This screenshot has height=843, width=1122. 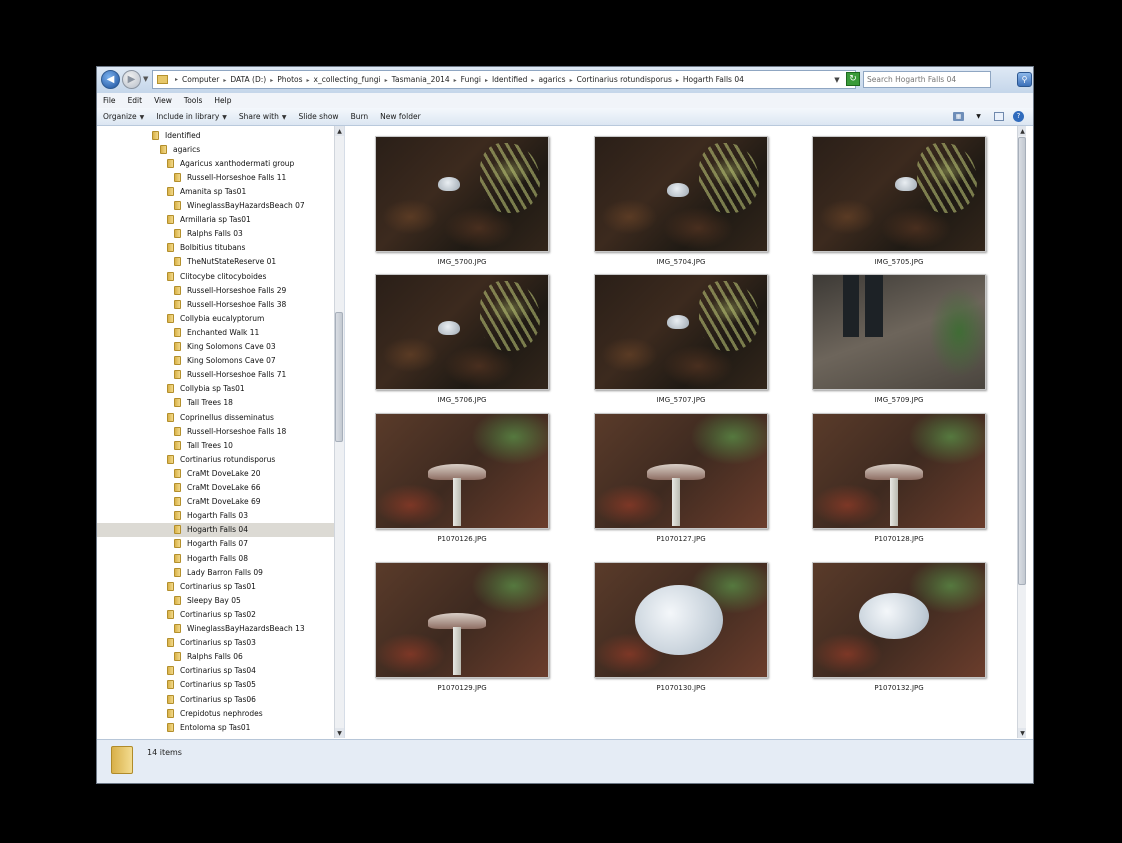 I want to click on tree-item: Bolbitius titubans, so click(x=216, y=248).